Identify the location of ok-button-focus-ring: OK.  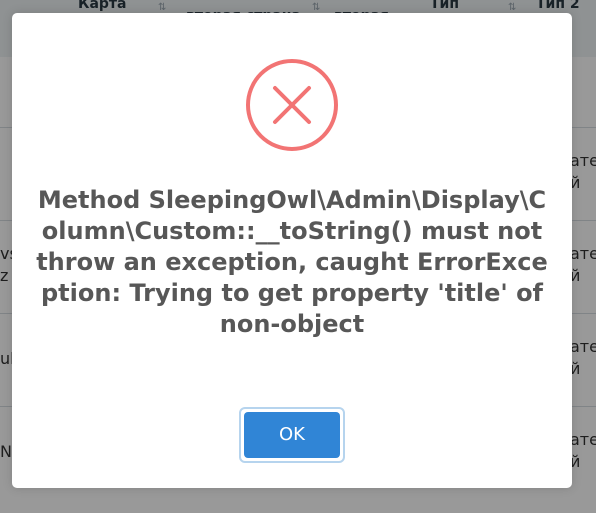
(292, 435).